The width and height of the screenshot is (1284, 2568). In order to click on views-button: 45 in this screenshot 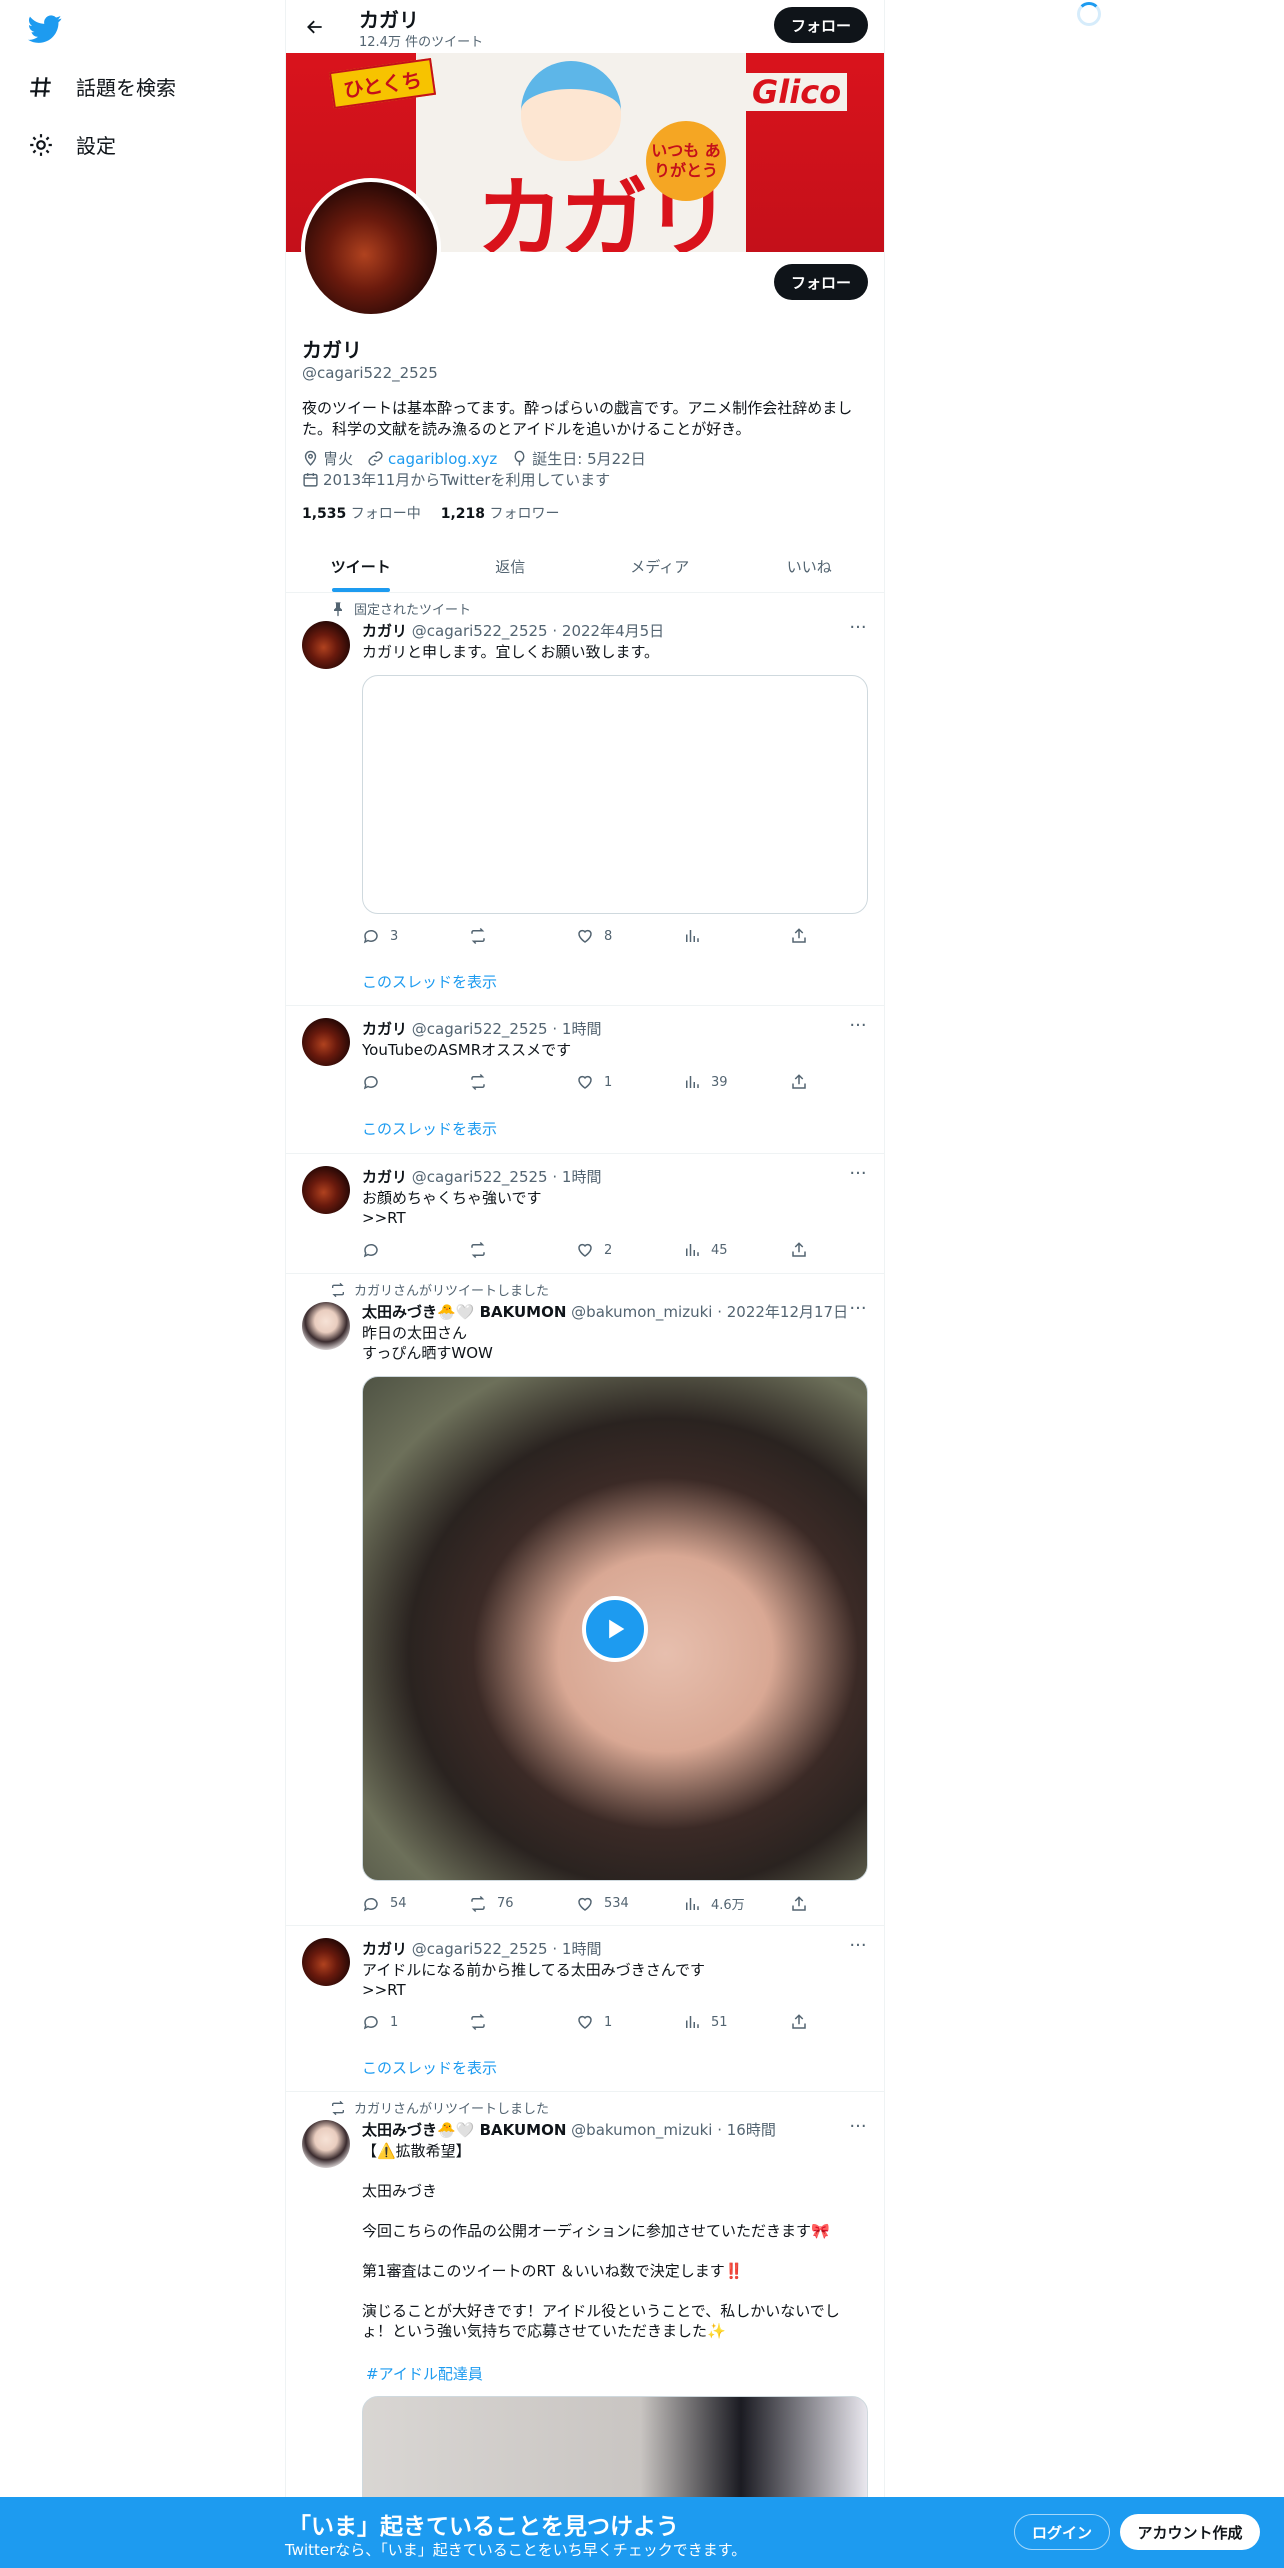, I will do `click(736, 1250)`.